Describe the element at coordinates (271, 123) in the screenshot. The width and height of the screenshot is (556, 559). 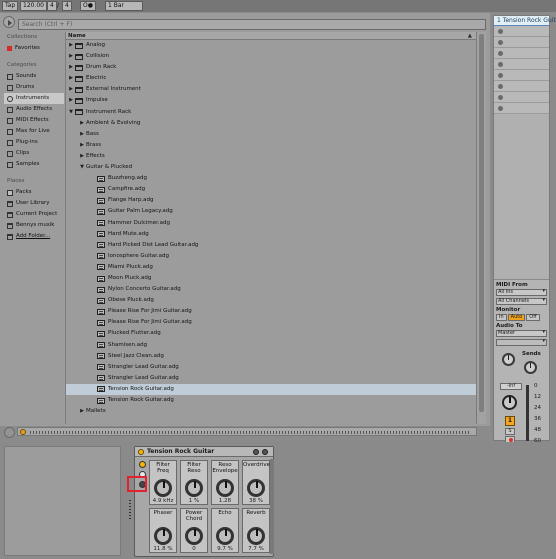
I see `folder-item: ▶ Ambient & Evolving` at that location.